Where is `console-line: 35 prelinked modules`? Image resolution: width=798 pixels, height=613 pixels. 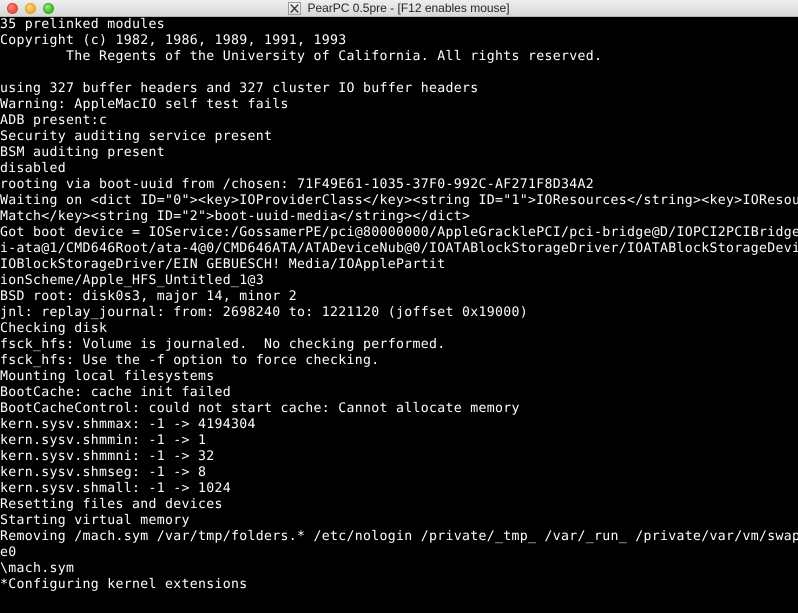
console-line: 35 prelinked modules is located at coordinates (82, 24).